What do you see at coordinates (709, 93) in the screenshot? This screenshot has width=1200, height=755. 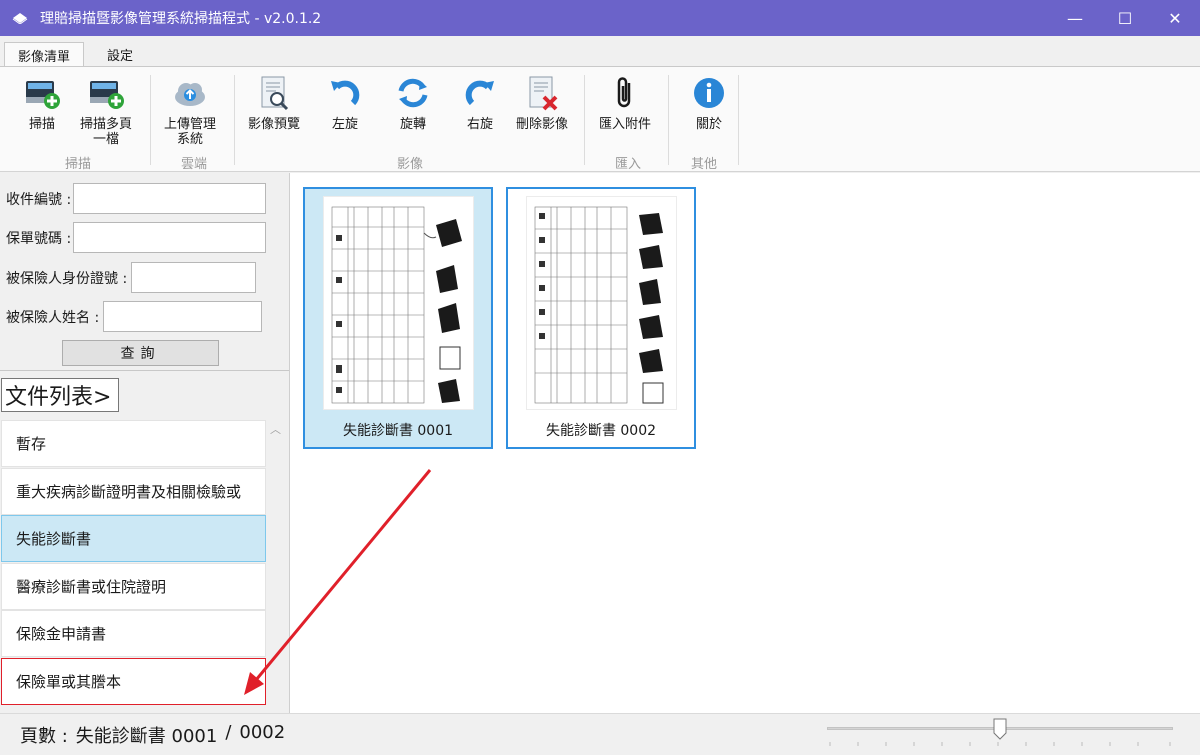 I see `info-icon` at bounding box center [709, 93].